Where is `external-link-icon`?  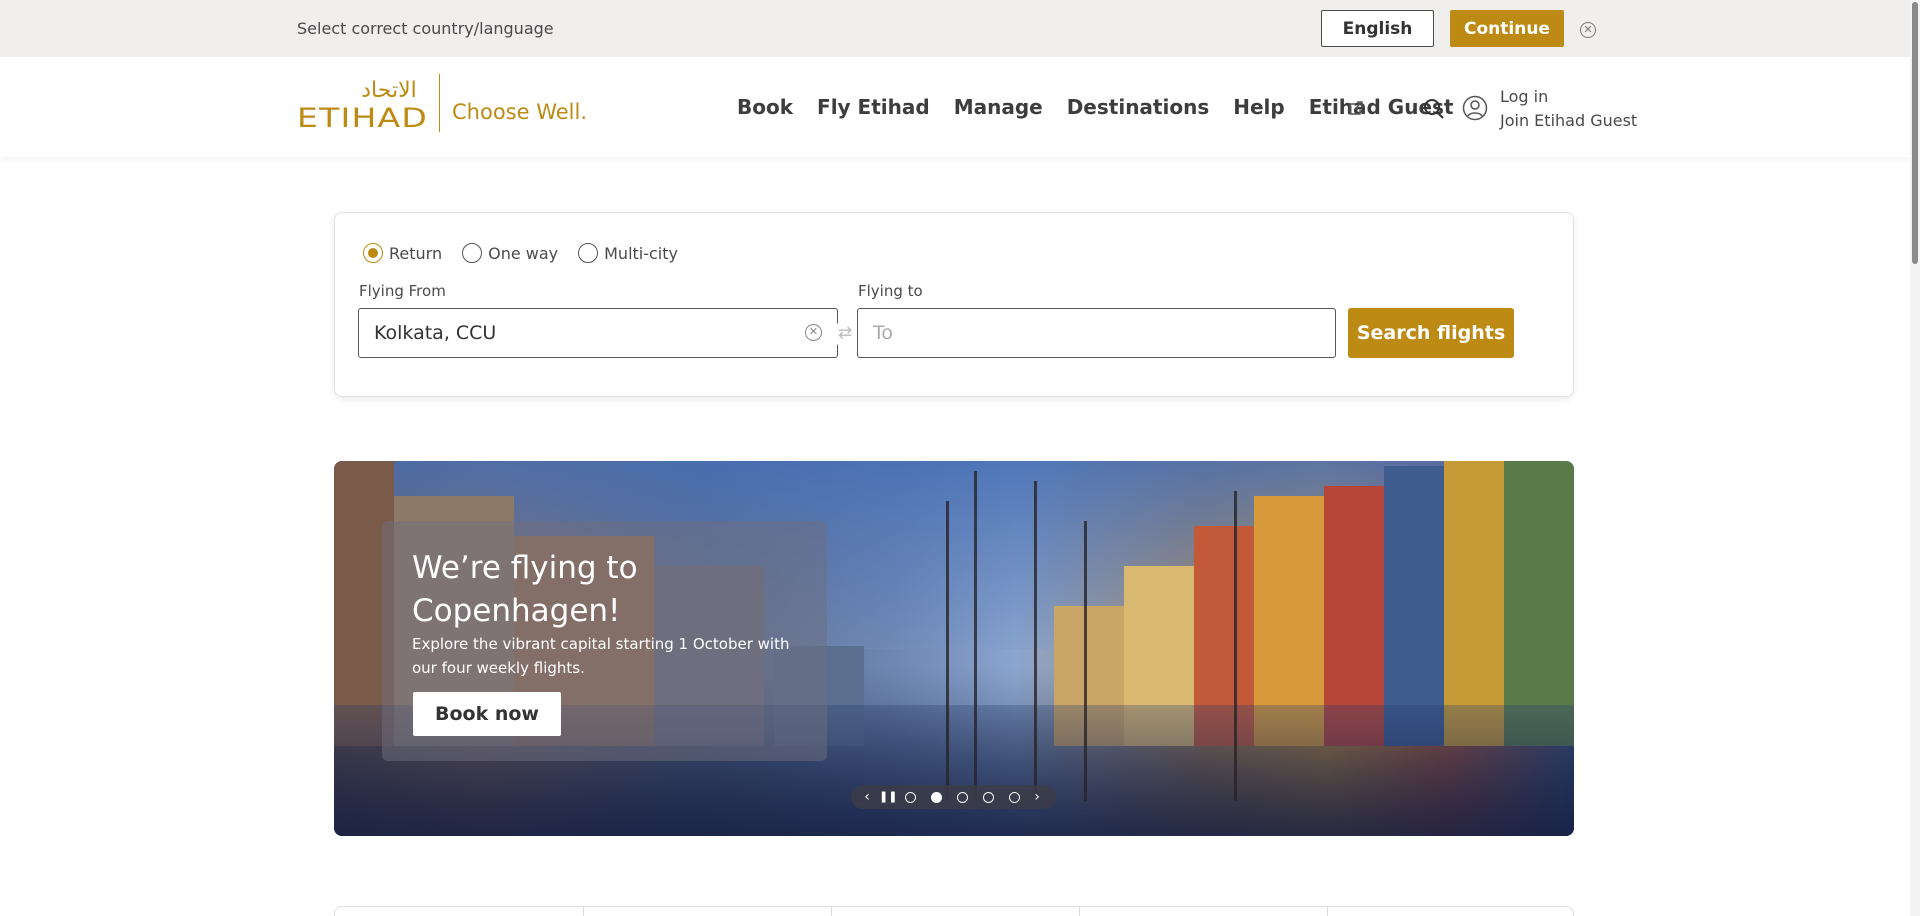 external-link-icon is located at coordinates (1356, 108).